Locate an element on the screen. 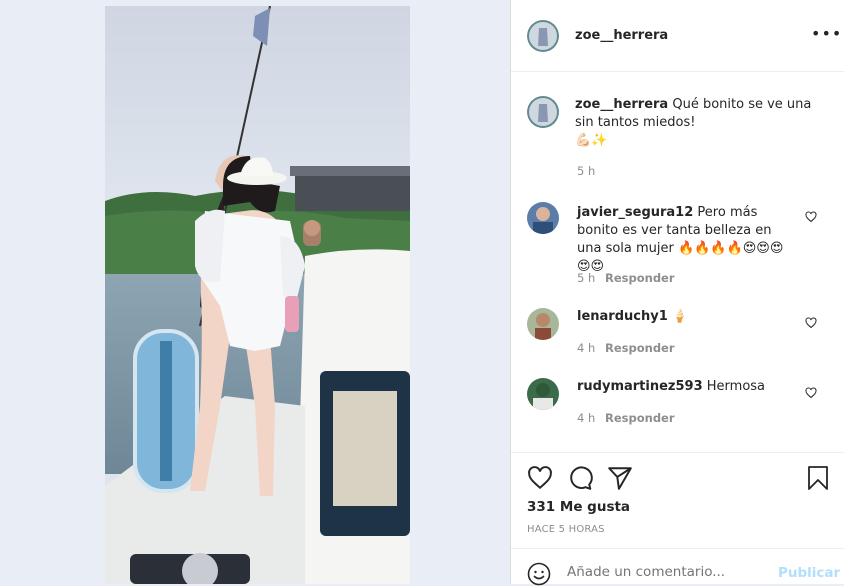 Image resolution: width=844 pixels, height=586 pixels. caption-emoji: 💪🏻✨ is located at coordinates (591, 140).